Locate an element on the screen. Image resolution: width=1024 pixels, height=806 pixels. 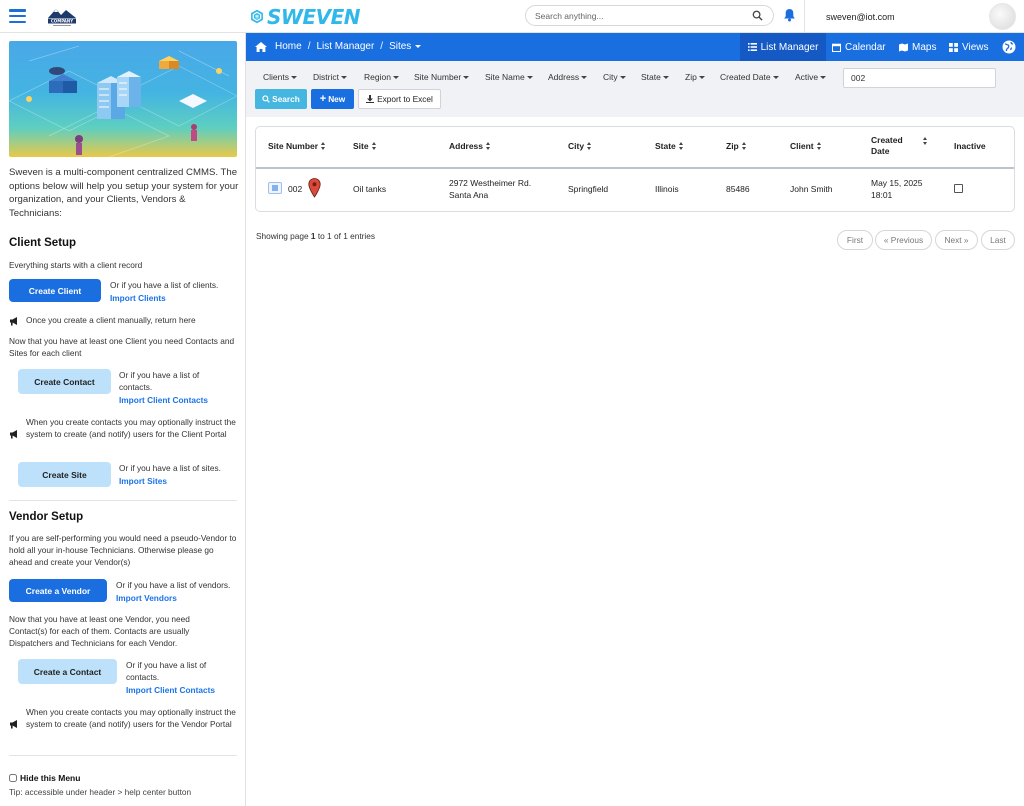
column-header-client: Client is located at coordinates (806, 146).